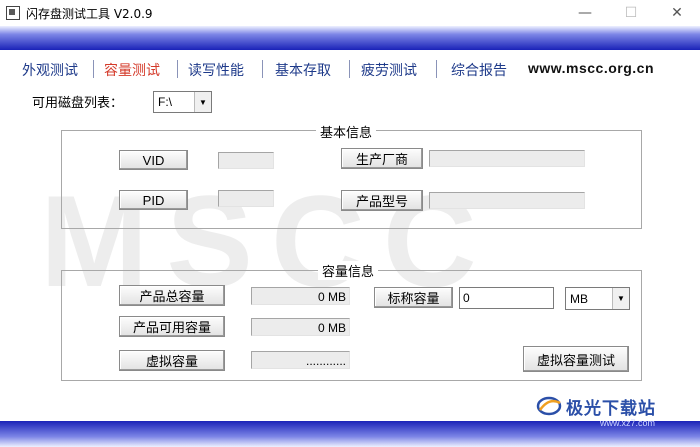 Image resolution: width=700 pixels, height=447 pixels. What do you see at coordinates (246, 198) in the screenshot?
I see `pid-field` at bounding box center [246, 198].